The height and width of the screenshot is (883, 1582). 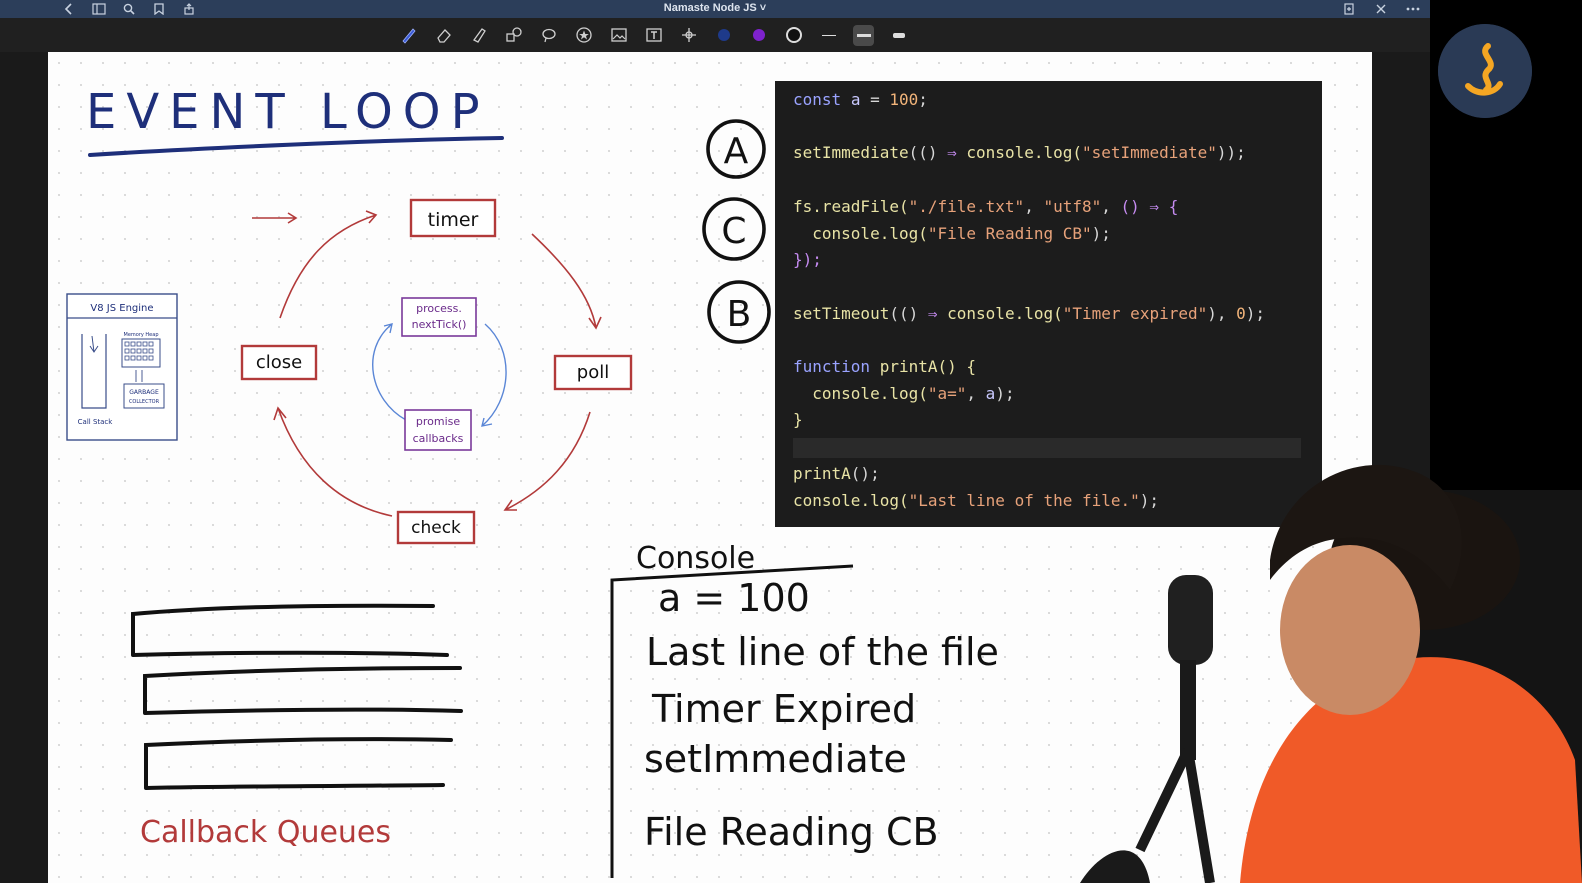 I want to click on svg-text: promise, so click(x=438, y=421).